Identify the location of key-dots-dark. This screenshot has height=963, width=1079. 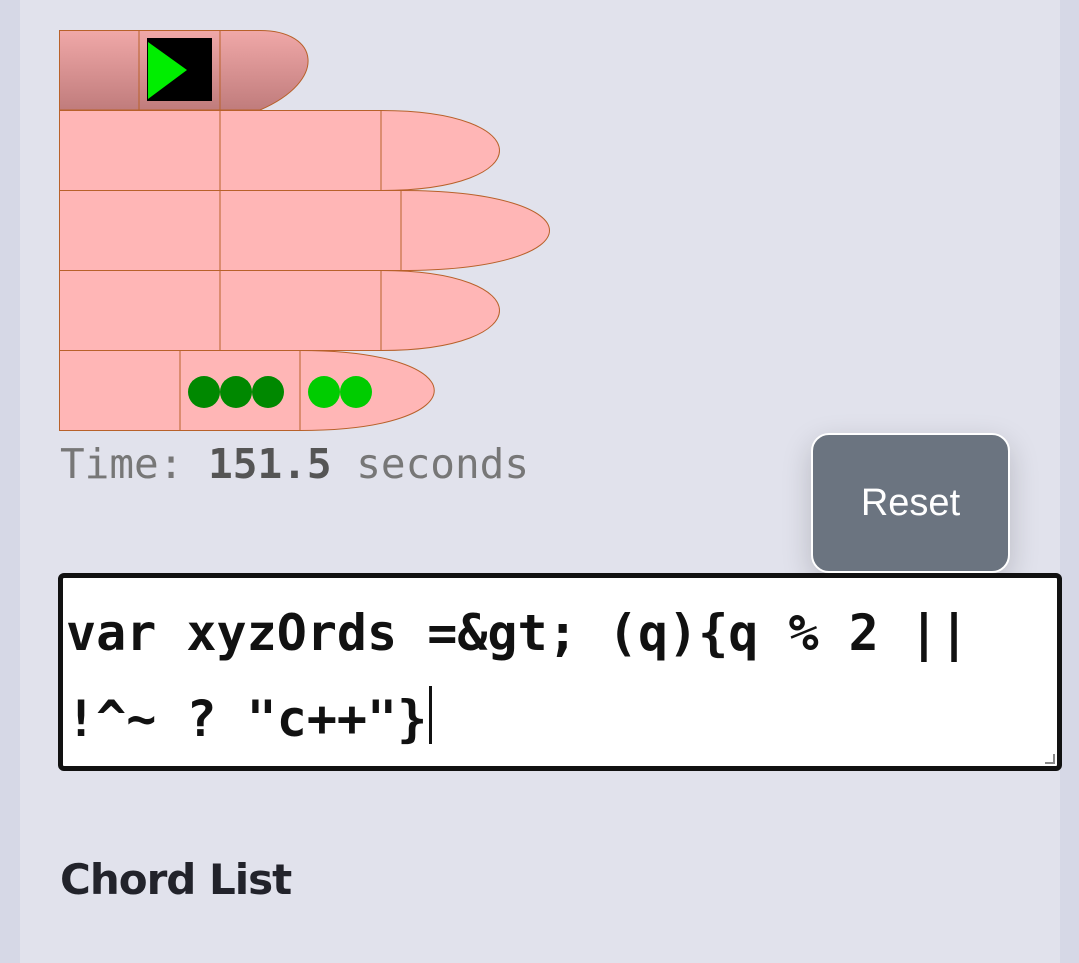
(236, 392).